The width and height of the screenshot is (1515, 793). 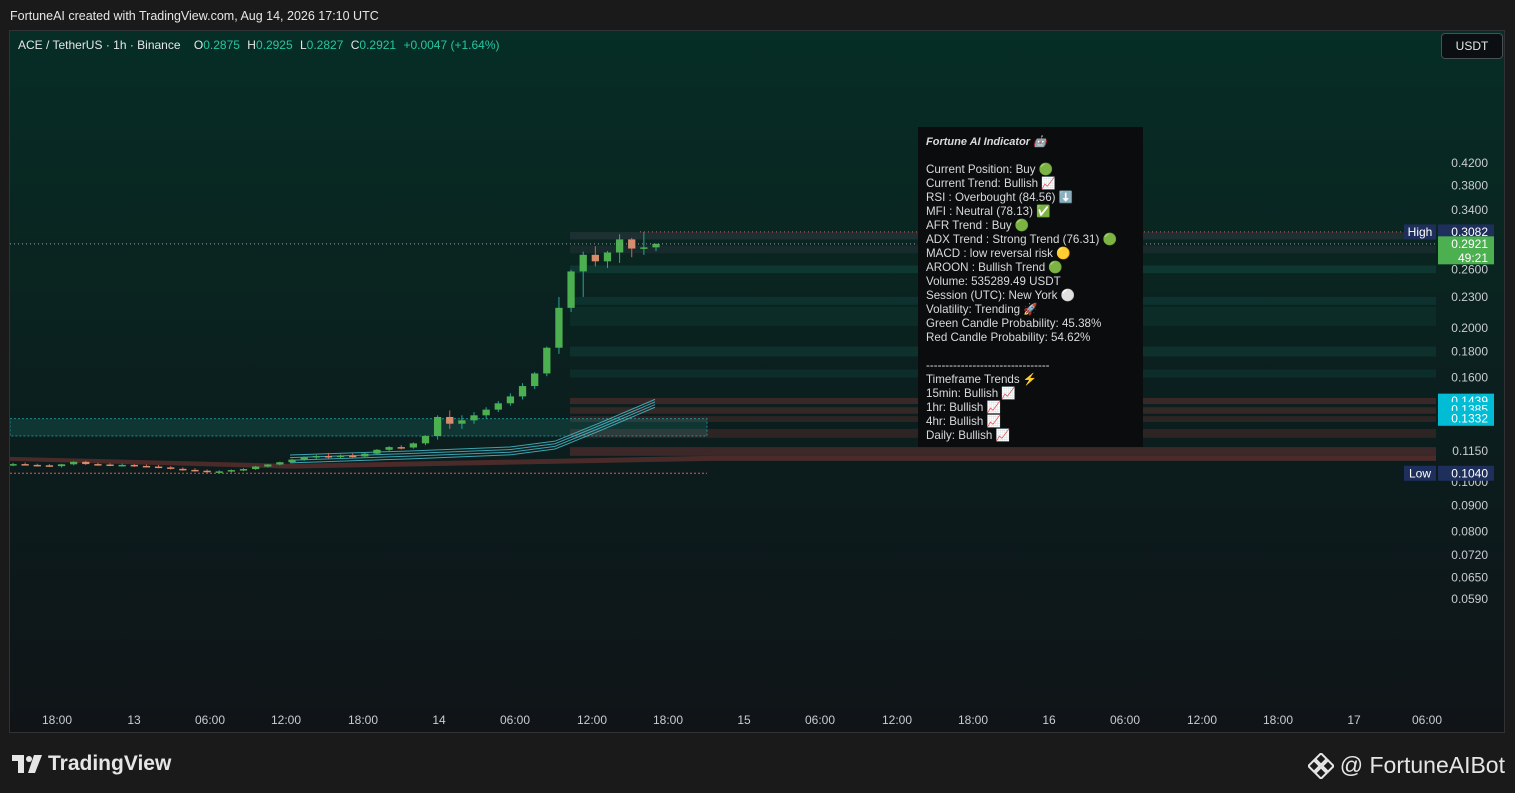 What do you see at coordinates (378, 45) in the screenshot?
I see `close-value: 0.2921` at bounding box center [378, 45].